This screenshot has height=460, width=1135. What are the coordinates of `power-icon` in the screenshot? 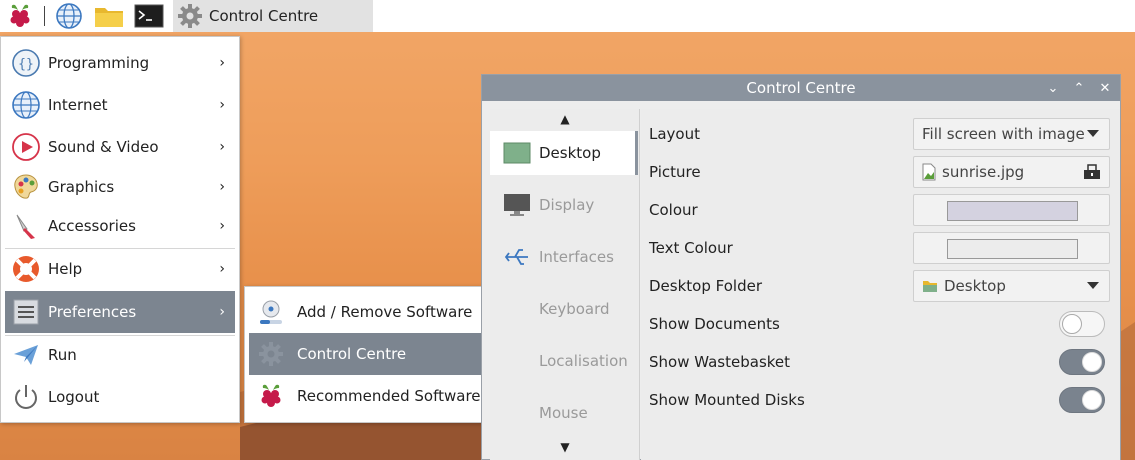 It's located at (26, 397).